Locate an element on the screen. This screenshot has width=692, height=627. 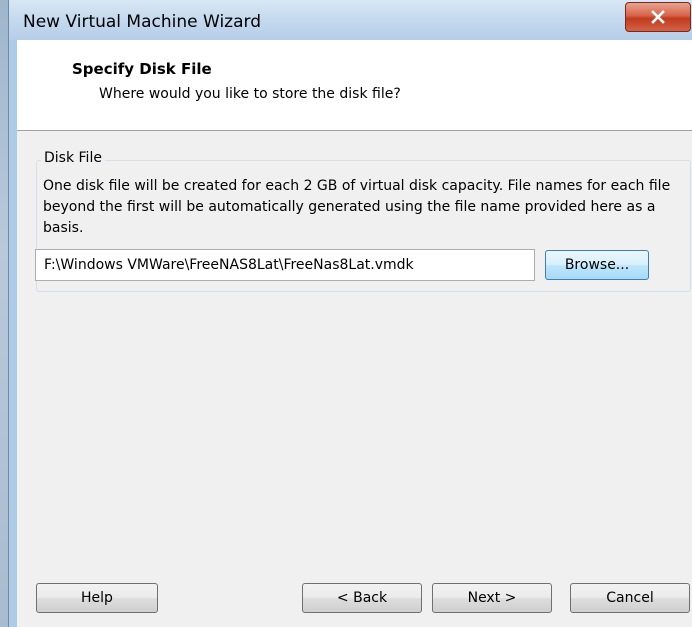
title-bar: New Virtual Machine Wizard is located at coordinates (350, 20).